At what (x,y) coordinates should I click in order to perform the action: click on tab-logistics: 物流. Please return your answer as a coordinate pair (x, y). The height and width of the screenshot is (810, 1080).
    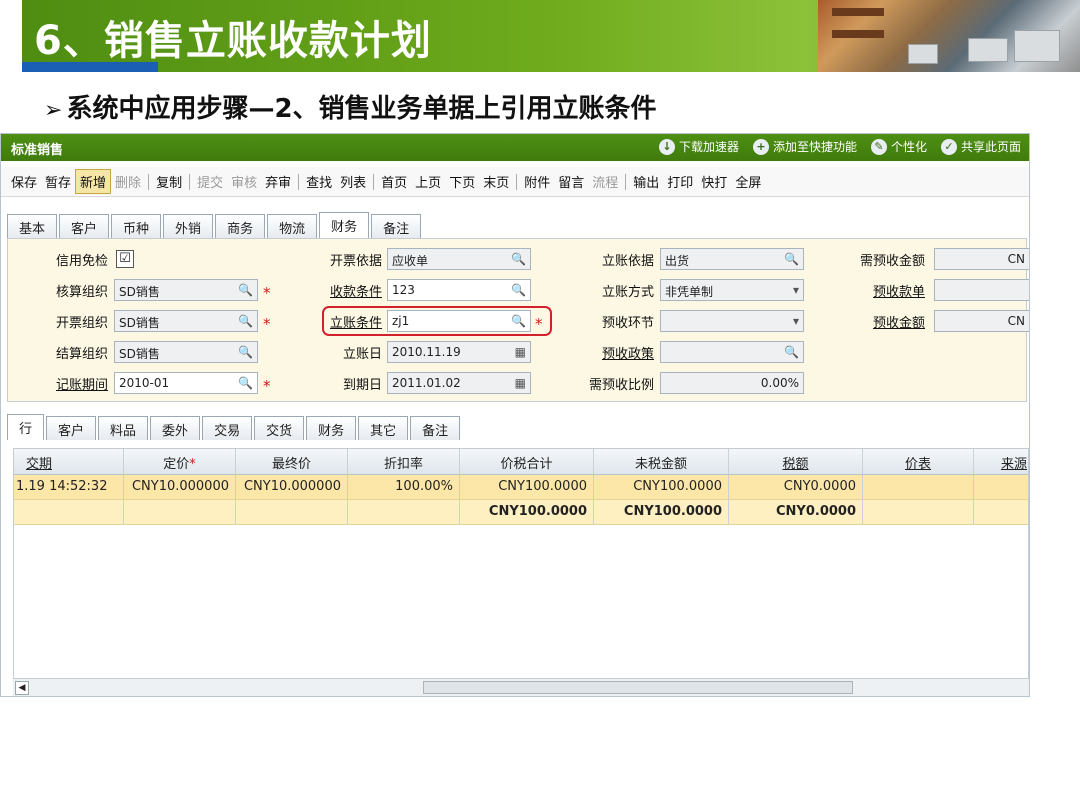
    Looking at the image, I should click on (292, 226).